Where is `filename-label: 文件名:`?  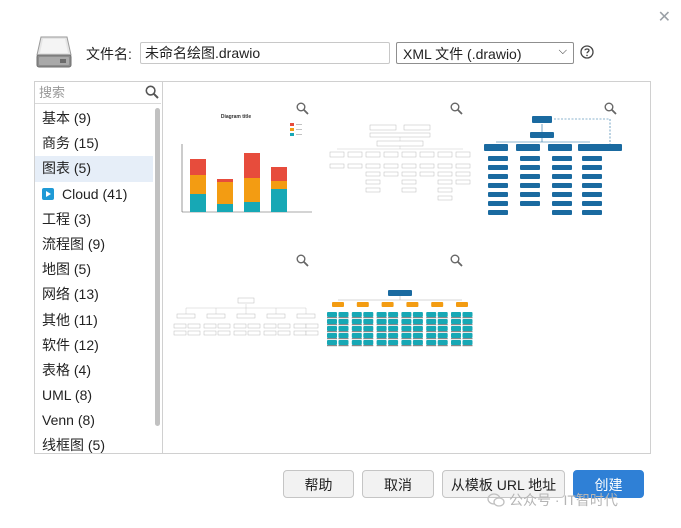
filename-label: 文件名: is located at coordinates (109, 54).